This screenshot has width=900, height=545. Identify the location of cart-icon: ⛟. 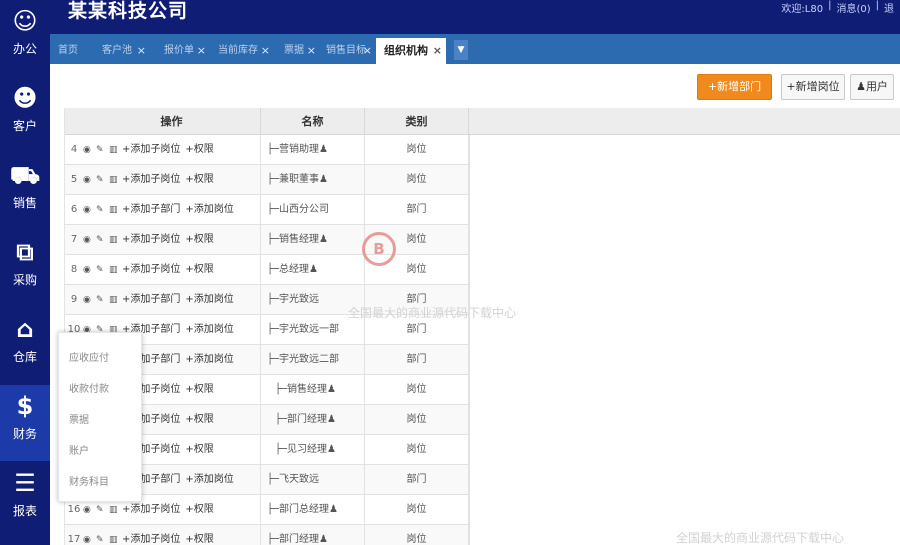
(25, 175).